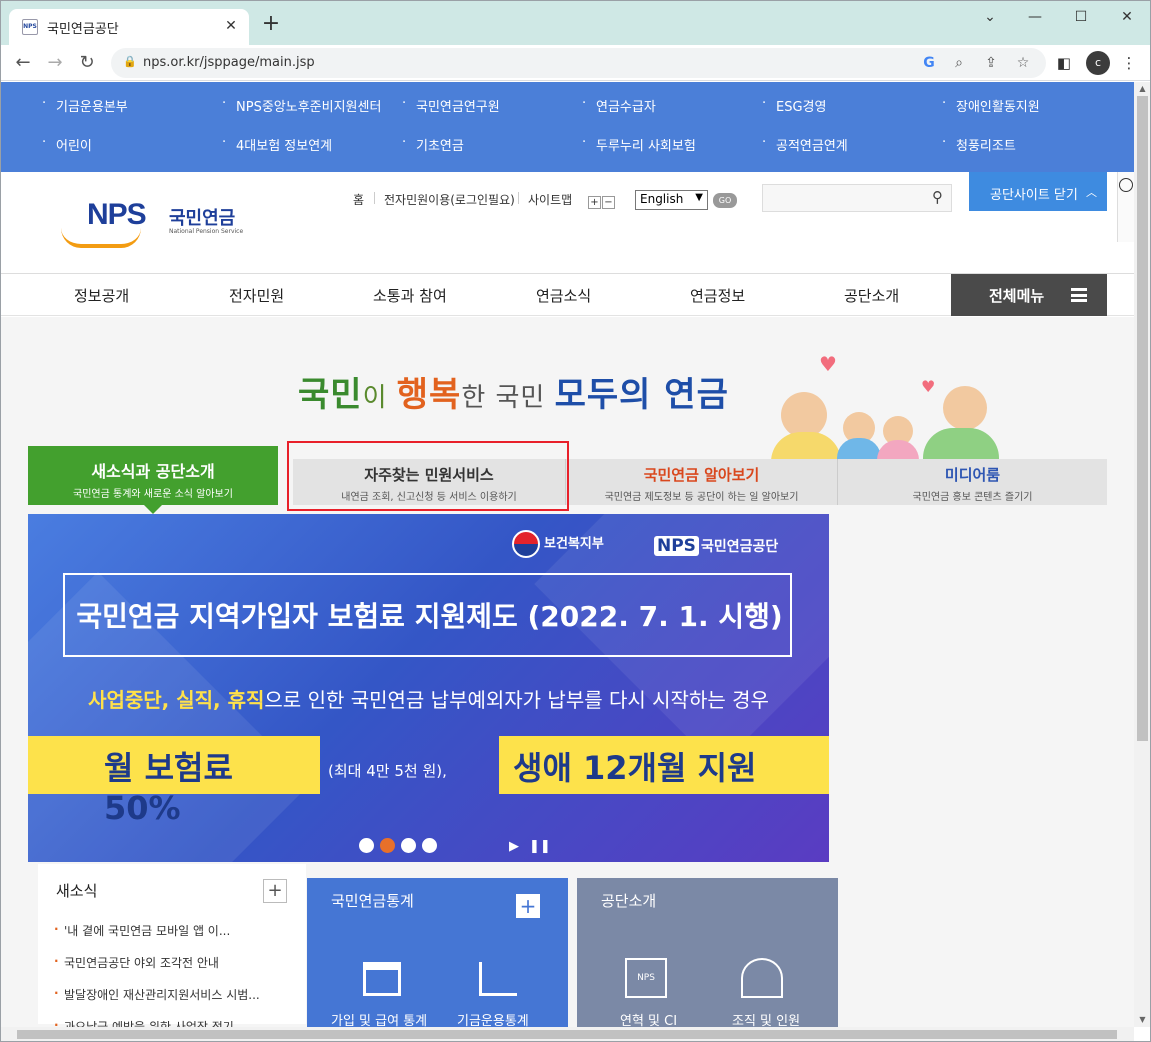 The width and height of the screenshot is (1151, 1042). What do you see at coordinates (990, 17) in the screenshot?
I see `tab-search-icon: ⌄` at bounding box center [990, 17].